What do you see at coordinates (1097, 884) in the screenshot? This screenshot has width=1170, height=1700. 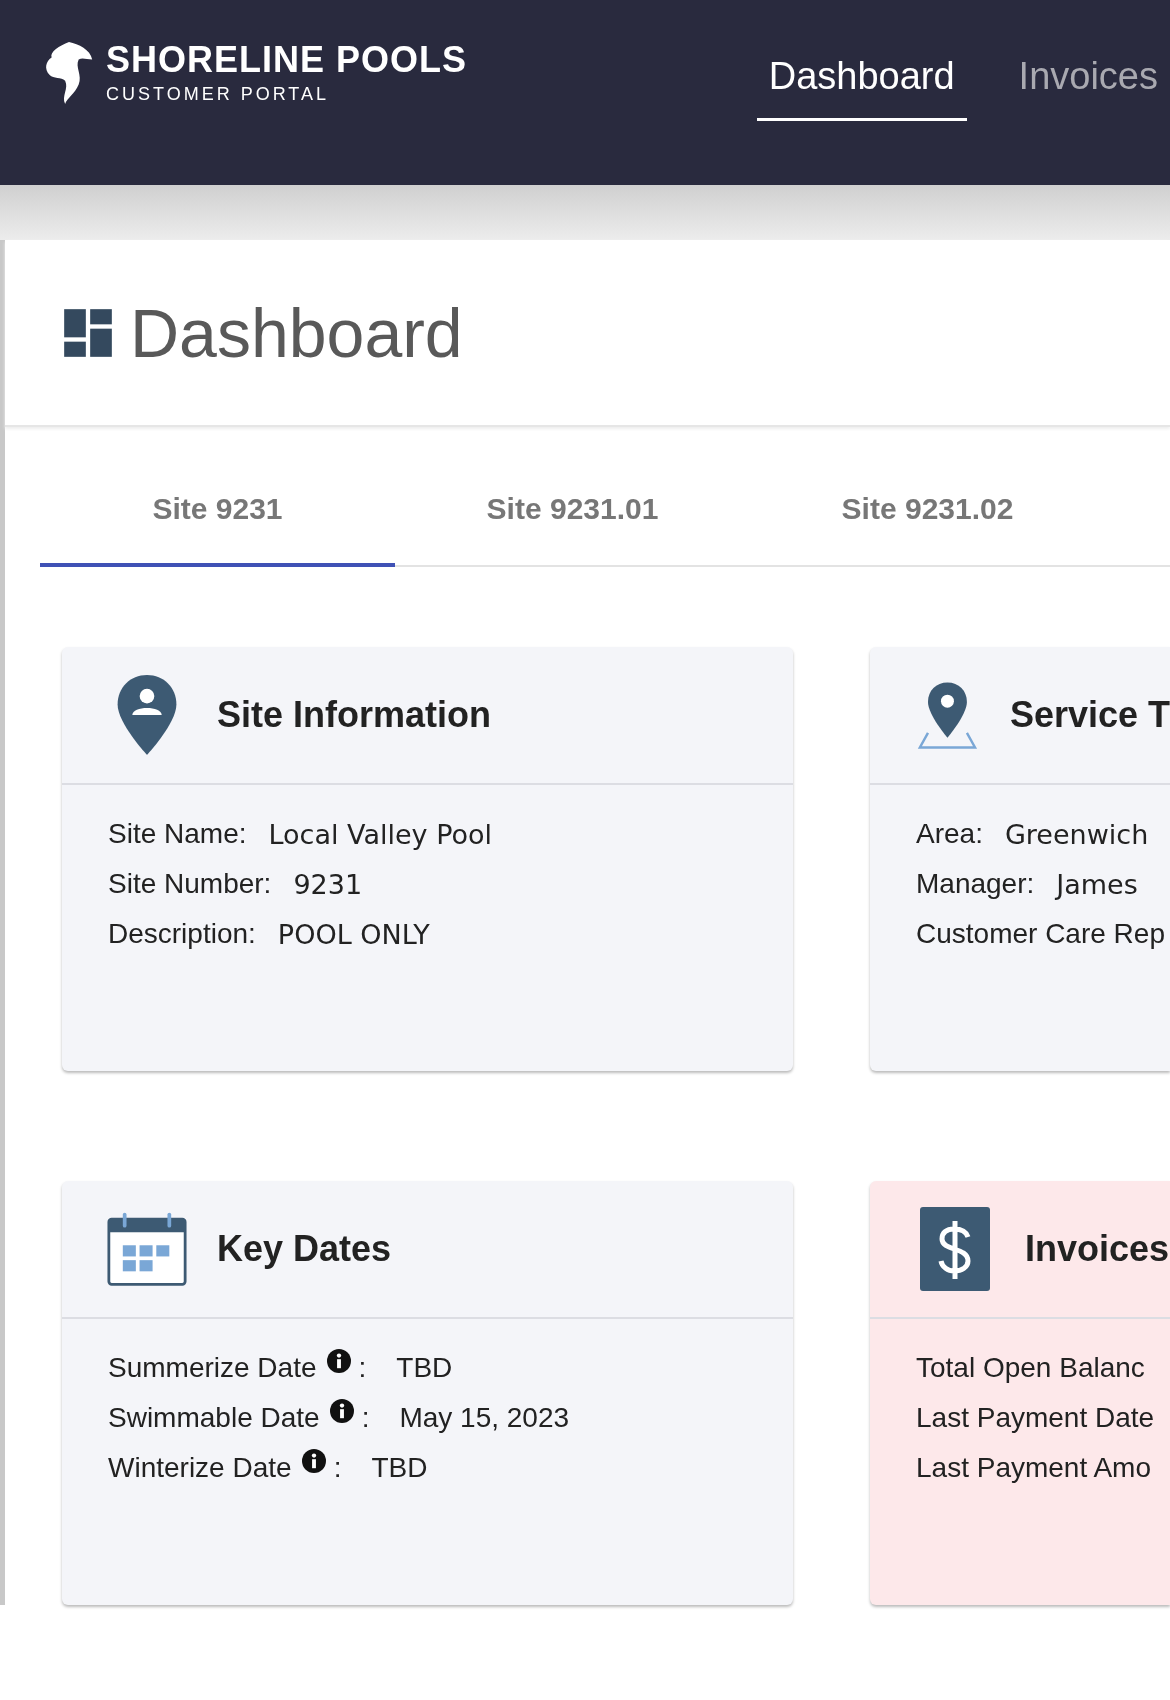 I see `field-value: James` at bounding box center [1097, 884].